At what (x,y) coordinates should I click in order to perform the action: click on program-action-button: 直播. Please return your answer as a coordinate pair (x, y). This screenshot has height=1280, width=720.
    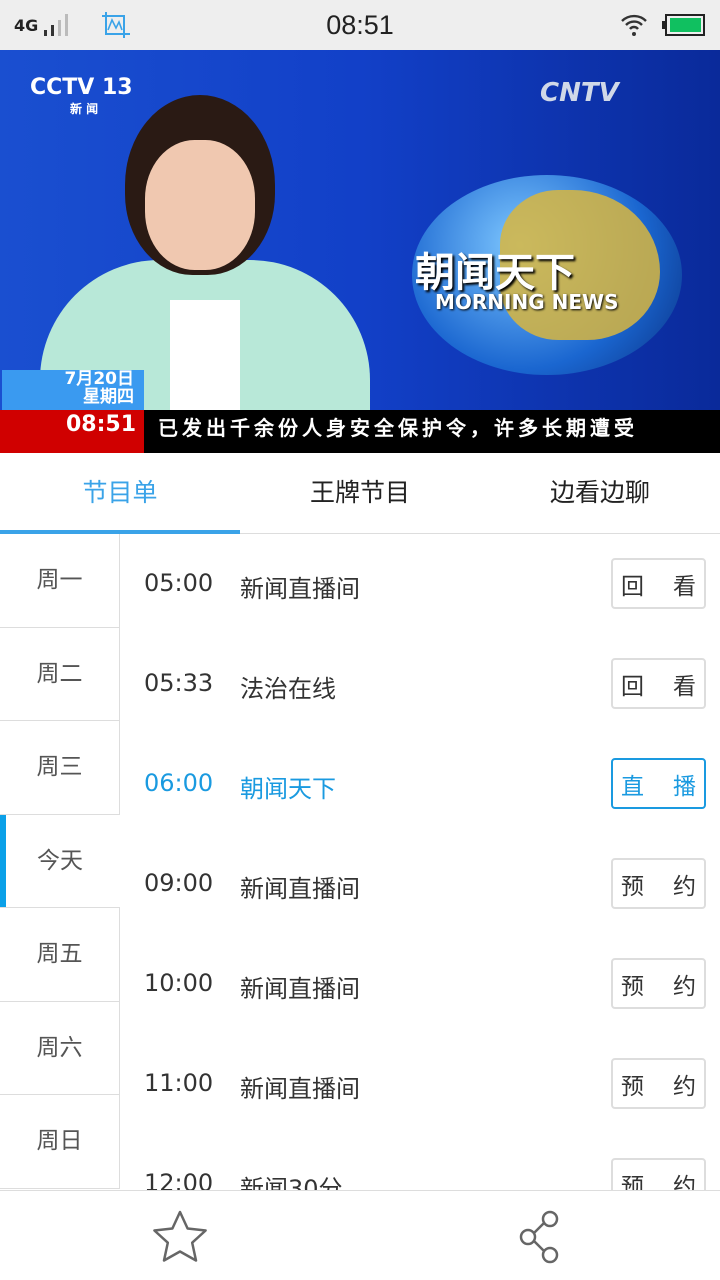
    Looking at the image, I should click on (658, 783).